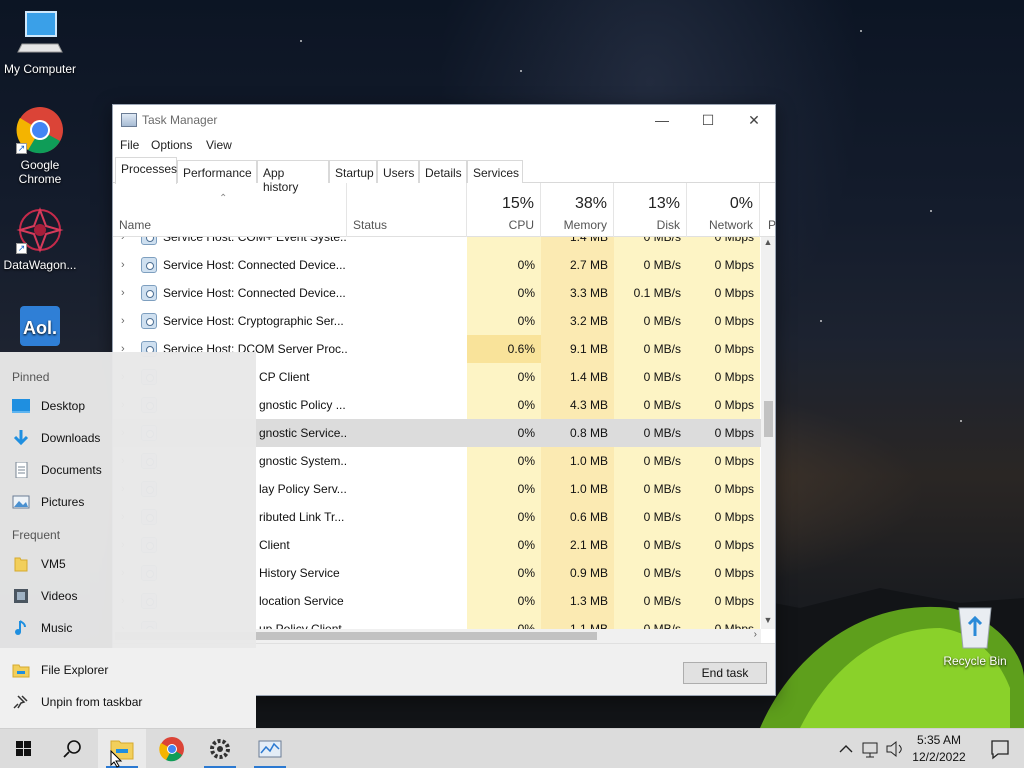 The height and width of the screenshot is (768, 1024). What do you see at coordinates (577, 210) in the screenshot?
I see `column-memory: 38% Memory` at bounding box center [577, 210].